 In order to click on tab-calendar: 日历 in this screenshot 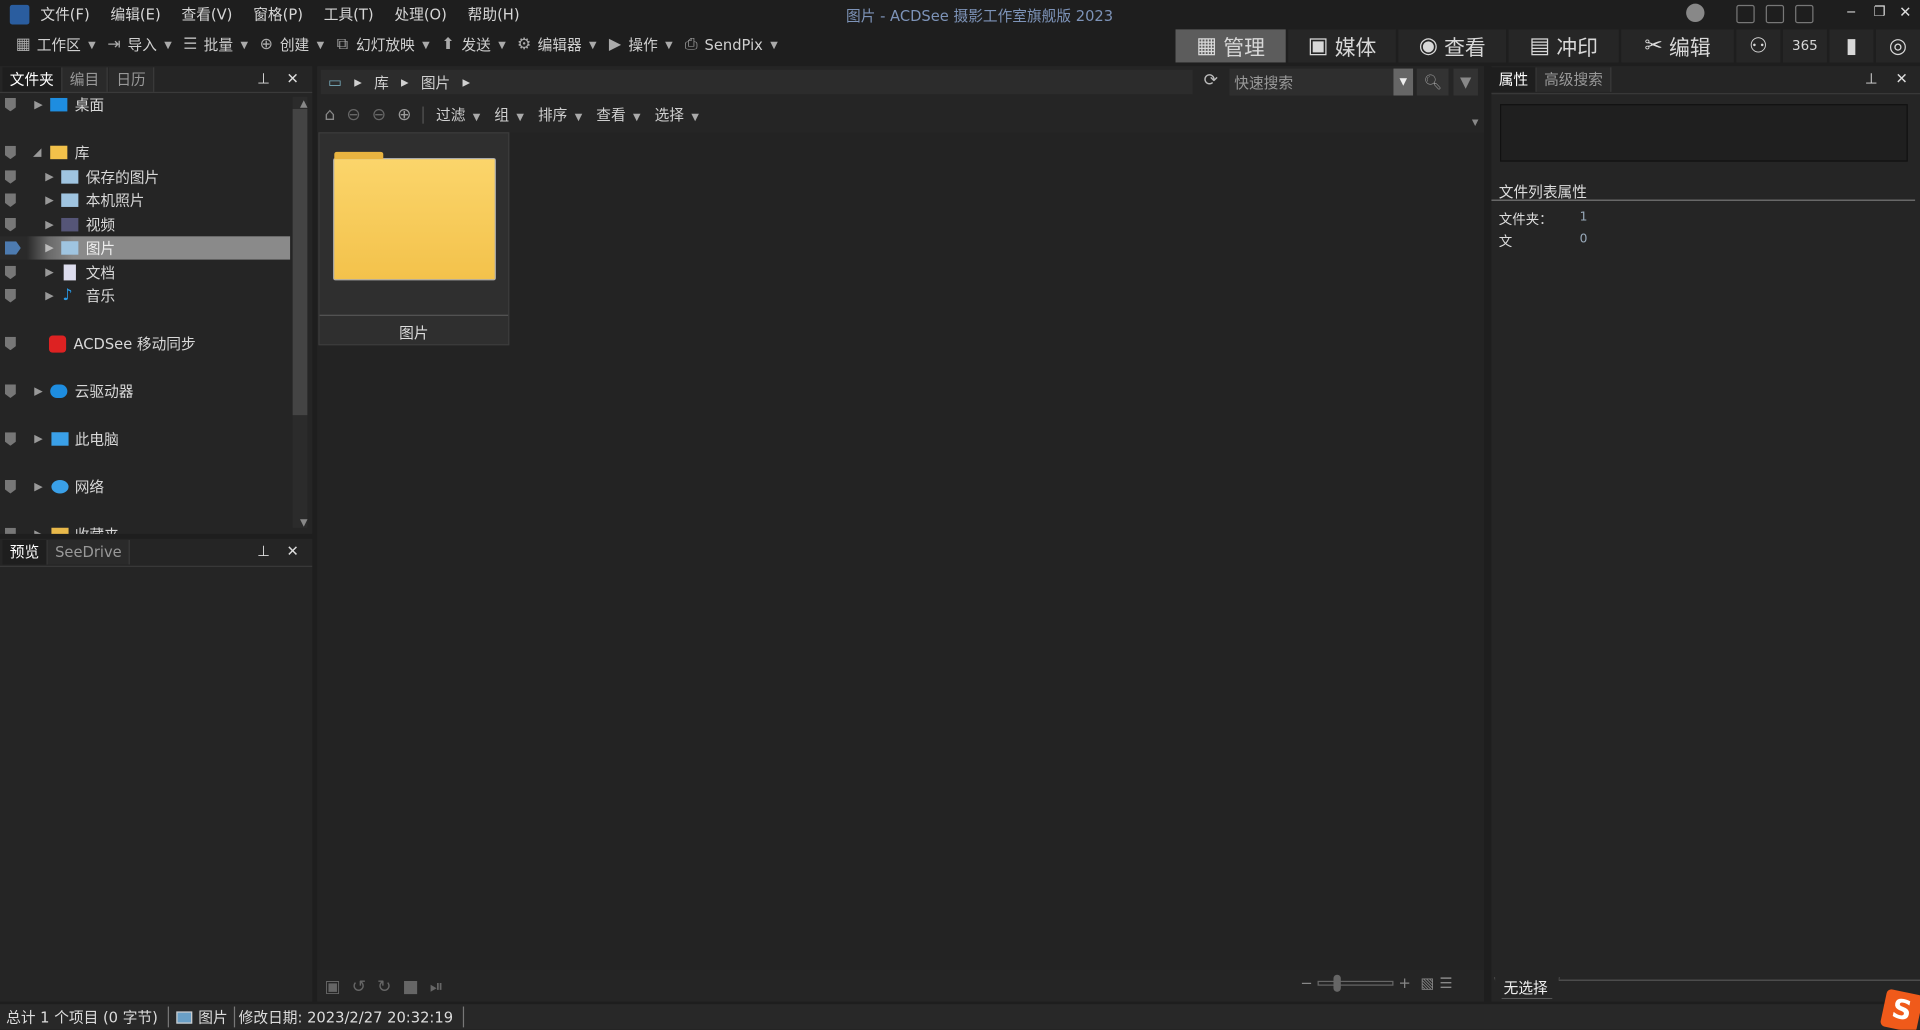, I will do `click(131, 79)`.